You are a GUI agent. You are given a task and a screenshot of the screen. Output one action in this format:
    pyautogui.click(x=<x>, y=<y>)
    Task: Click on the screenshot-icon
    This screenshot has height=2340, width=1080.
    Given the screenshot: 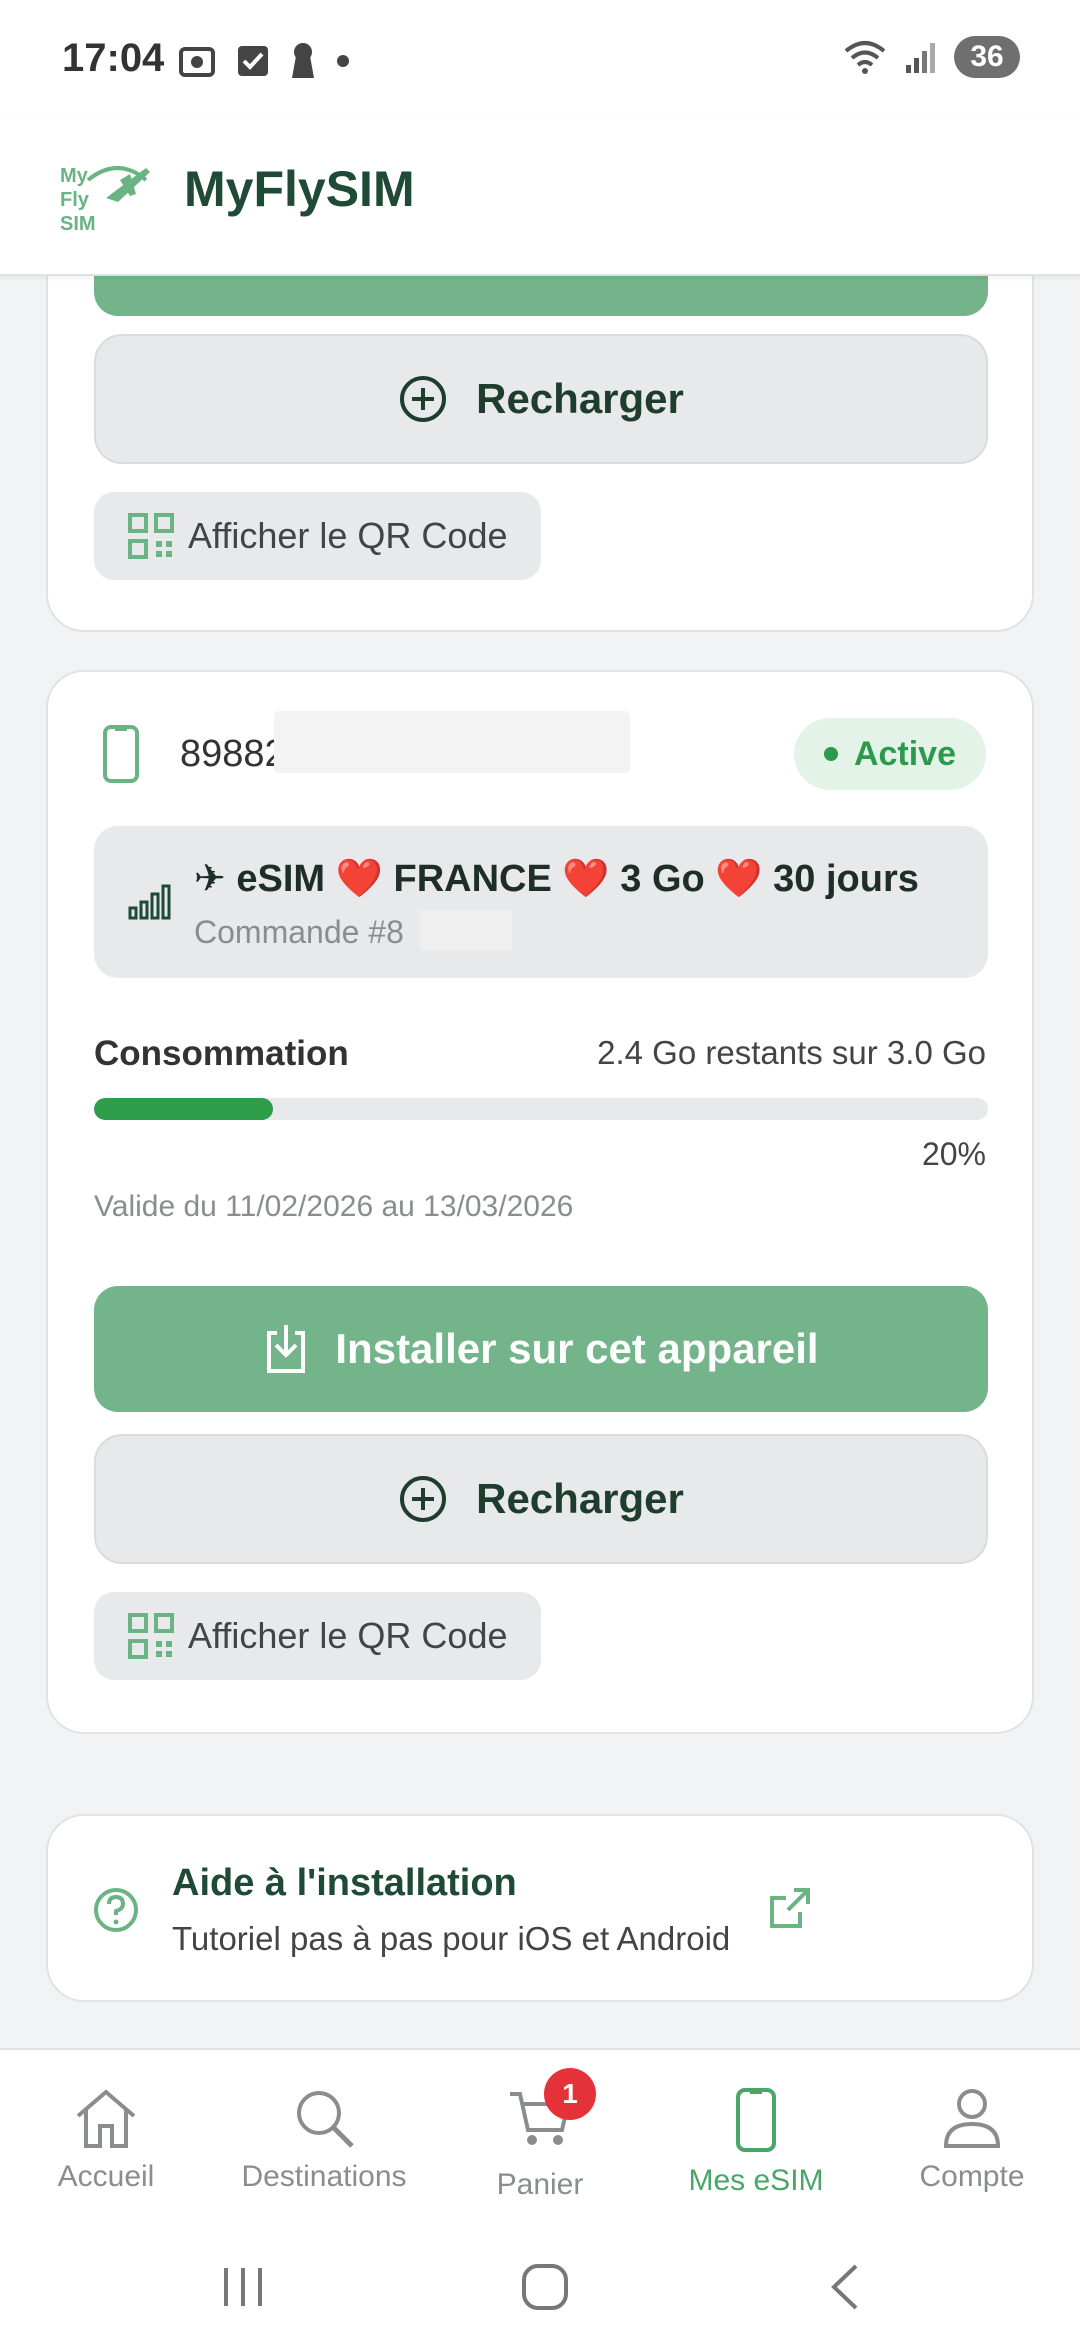 What is the action you would take?
    pyautogui.click(x=197, y=62)
    